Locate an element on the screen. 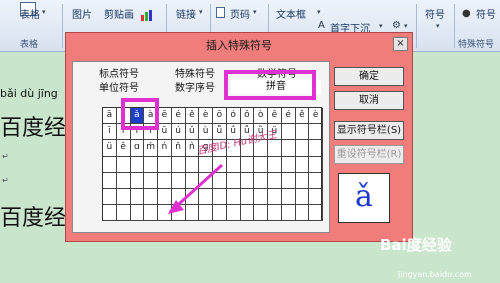 This screenshot has width=500, height=283. site-watermark: Bai度经验 is located at coordinates (416, 245).